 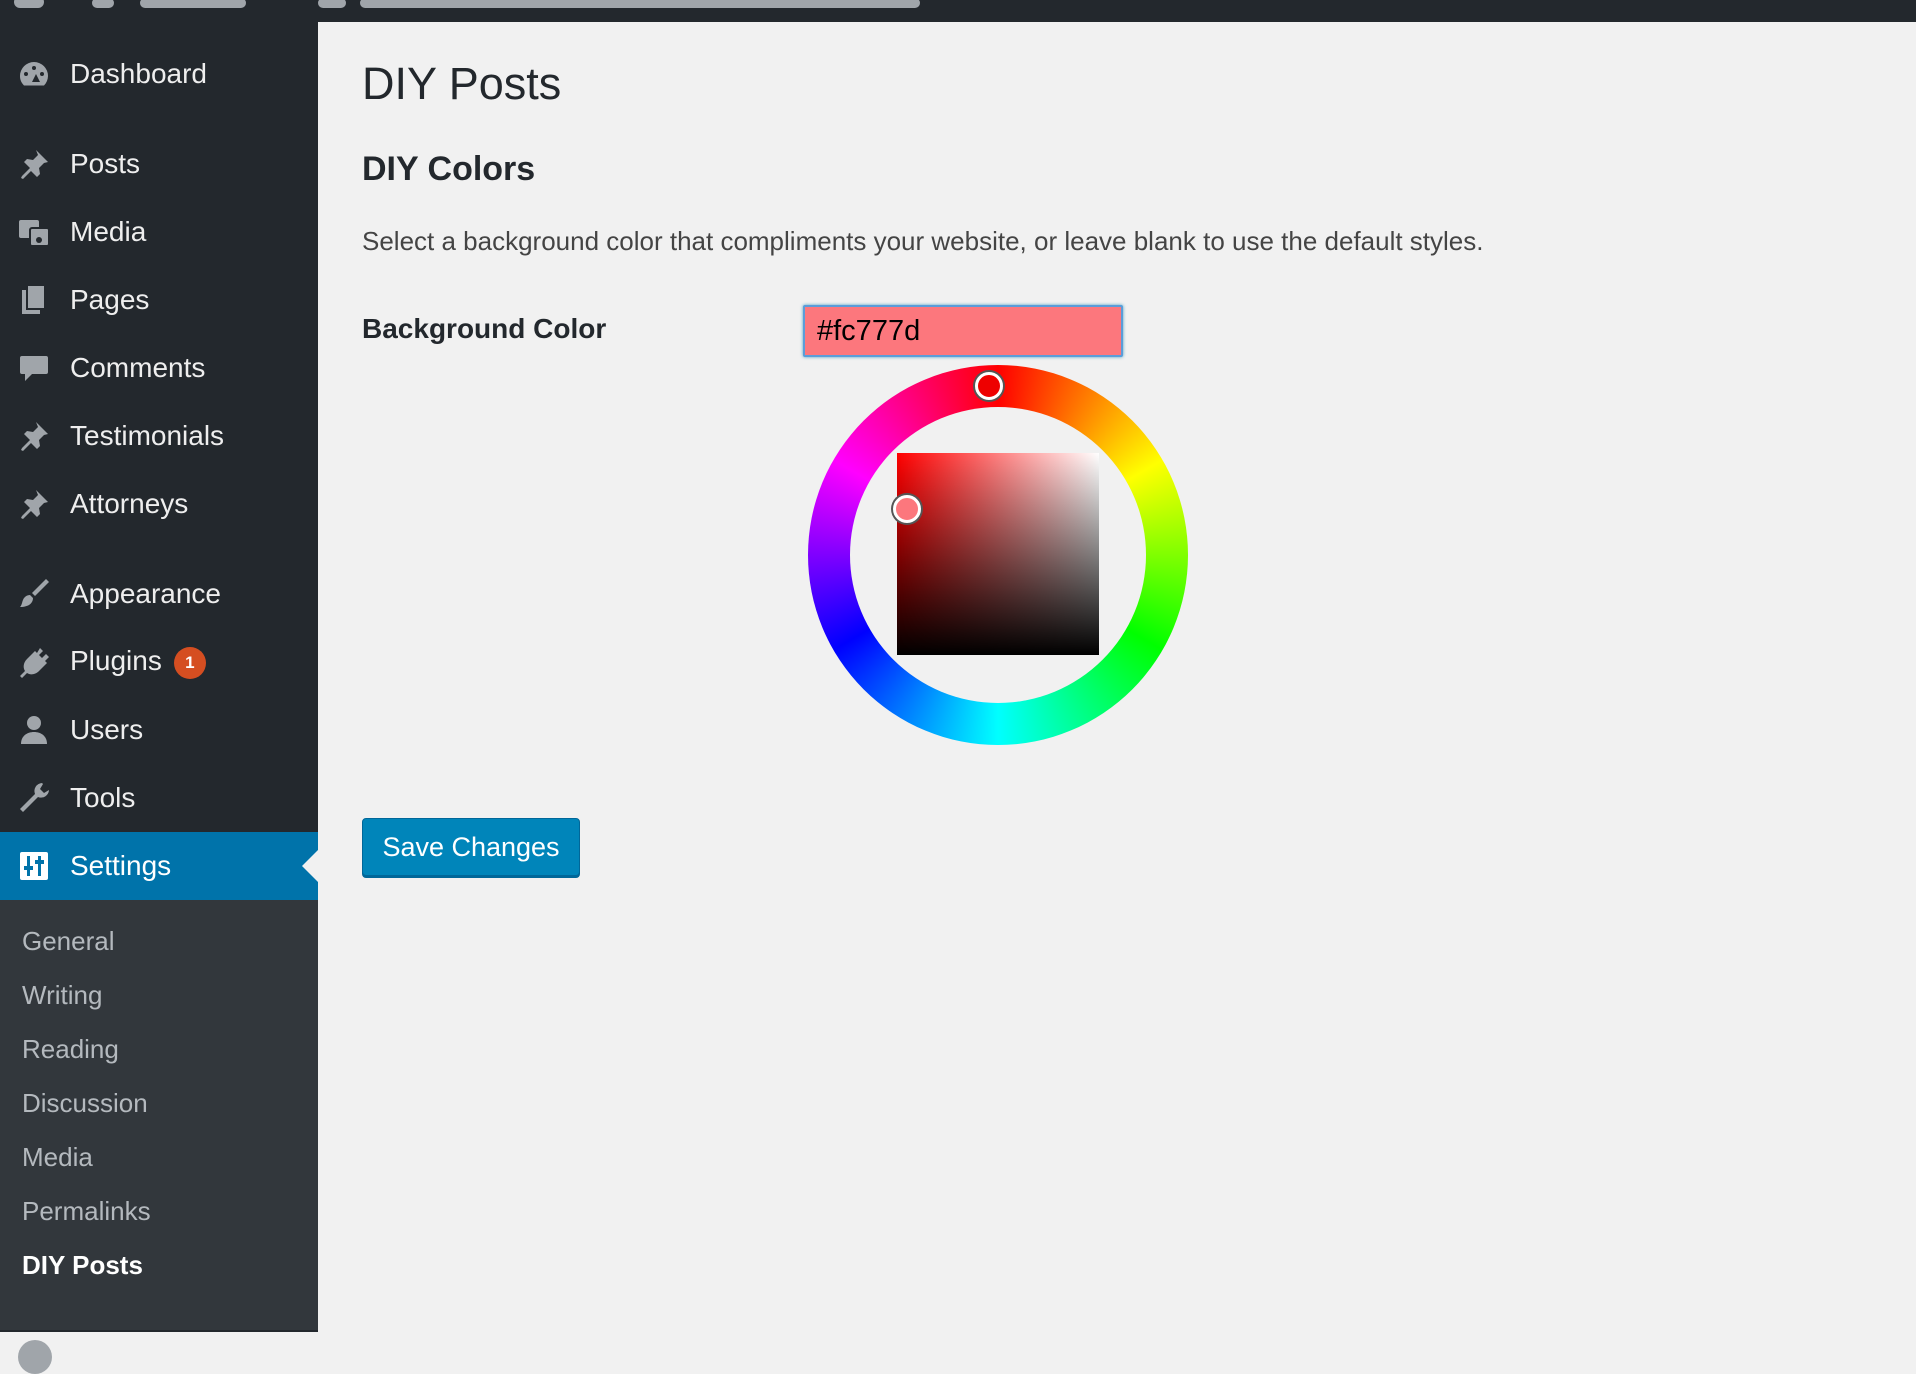 What do you see at coordinates (146, 593) in the screenshot?
I see `sidebar-item-label: Appearance` at bounding box center [146, 593].